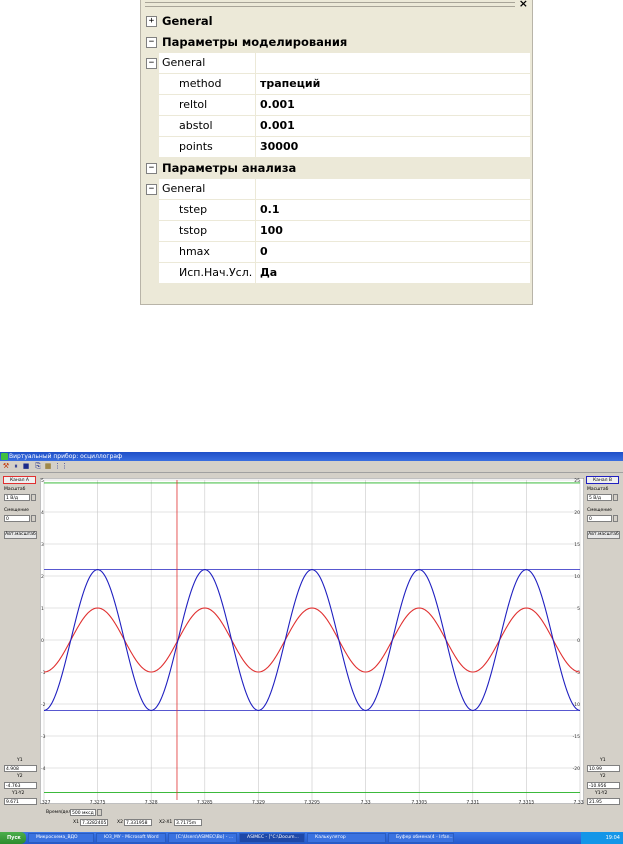 This screenshot has height=844, width=623. What do you see at coordinates (393, 273) in the screenshot?
I see `property-value-cell: Да` at bounding box center [393, 273].